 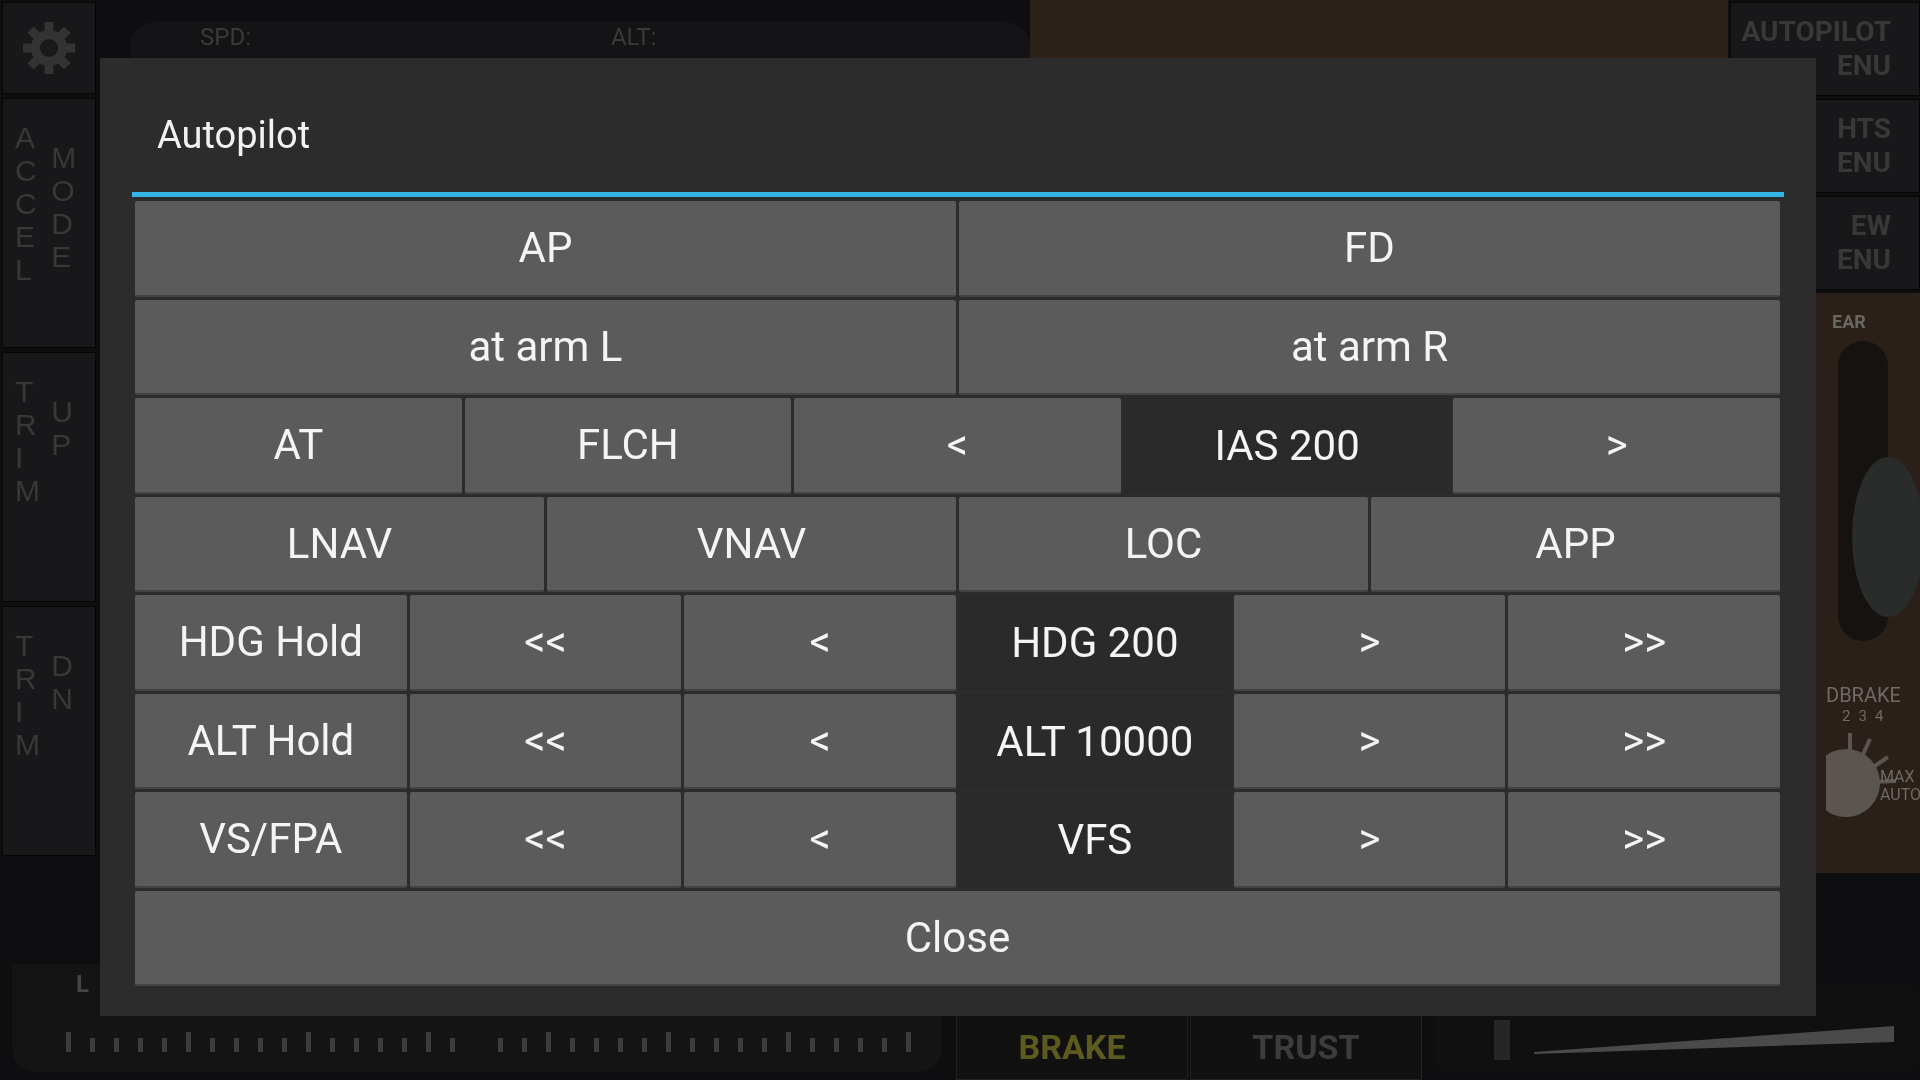 I want to click on mode-button: HDG Hold, so click(x=271, y=643).